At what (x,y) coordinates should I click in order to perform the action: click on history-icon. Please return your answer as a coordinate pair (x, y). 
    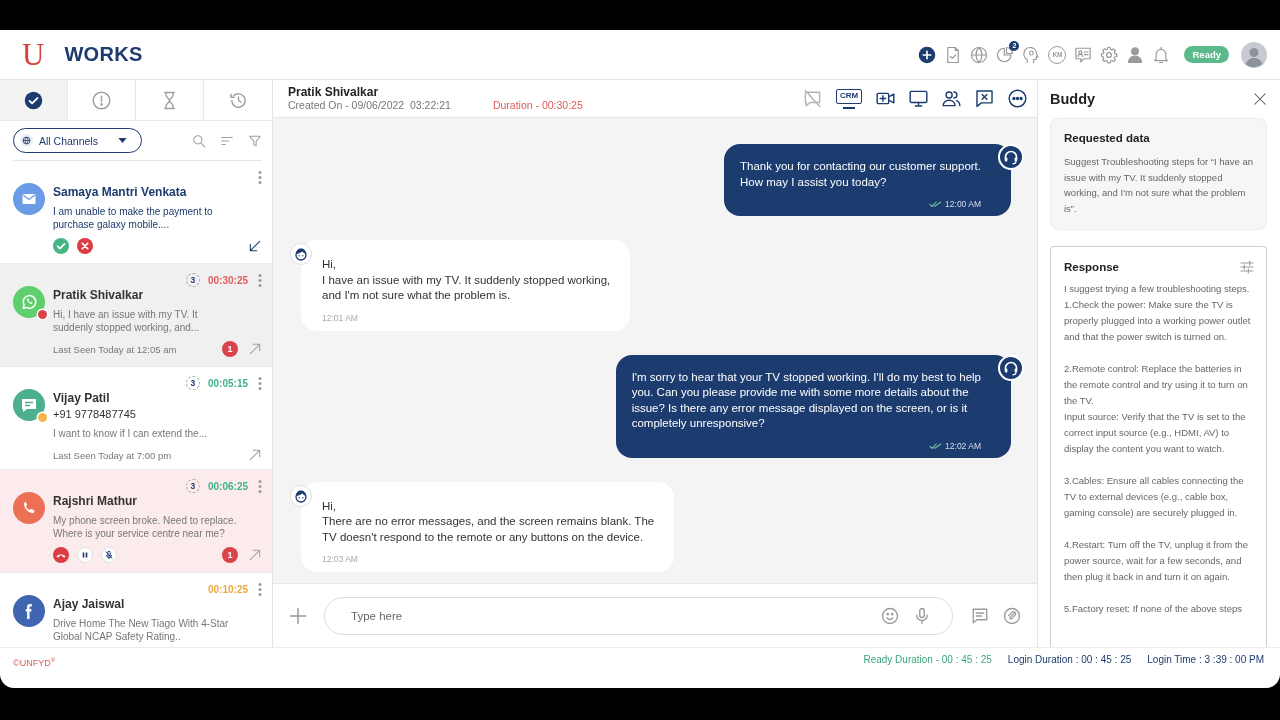
    Looking at the image, I should click on (238, 100).